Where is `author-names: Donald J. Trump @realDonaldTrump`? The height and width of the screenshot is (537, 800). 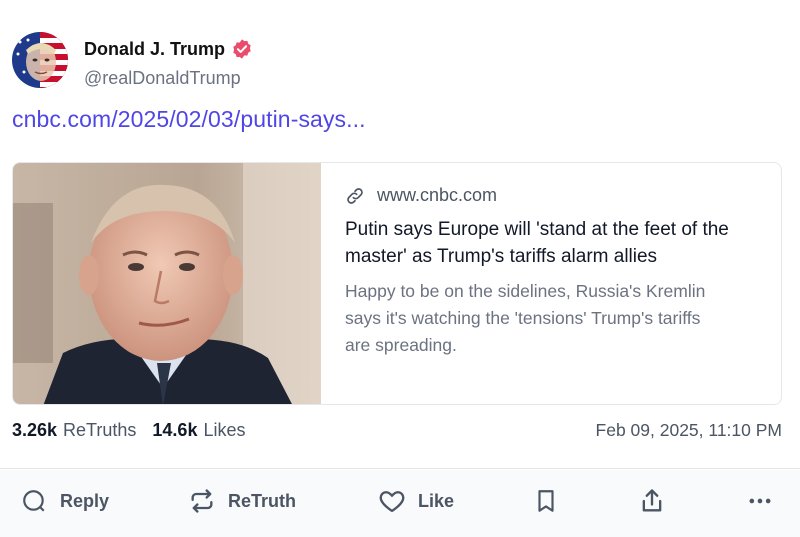
author-names: Donald J. Trump @realDonaldTrump is located at coordinates (168, 63).